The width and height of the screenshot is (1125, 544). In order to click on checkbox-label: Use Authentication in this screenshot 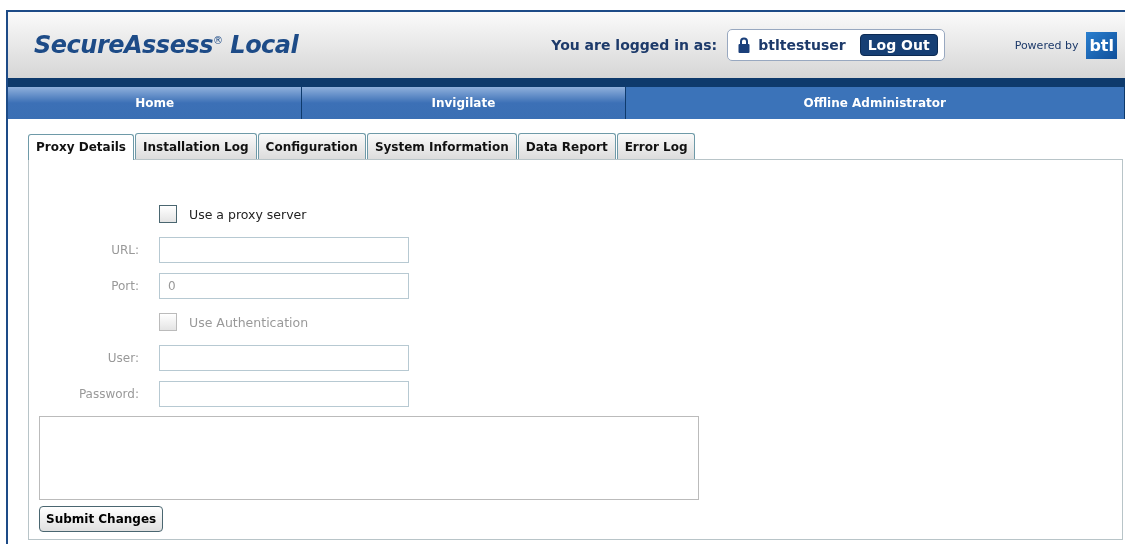, I will do `click(249, 322)`.